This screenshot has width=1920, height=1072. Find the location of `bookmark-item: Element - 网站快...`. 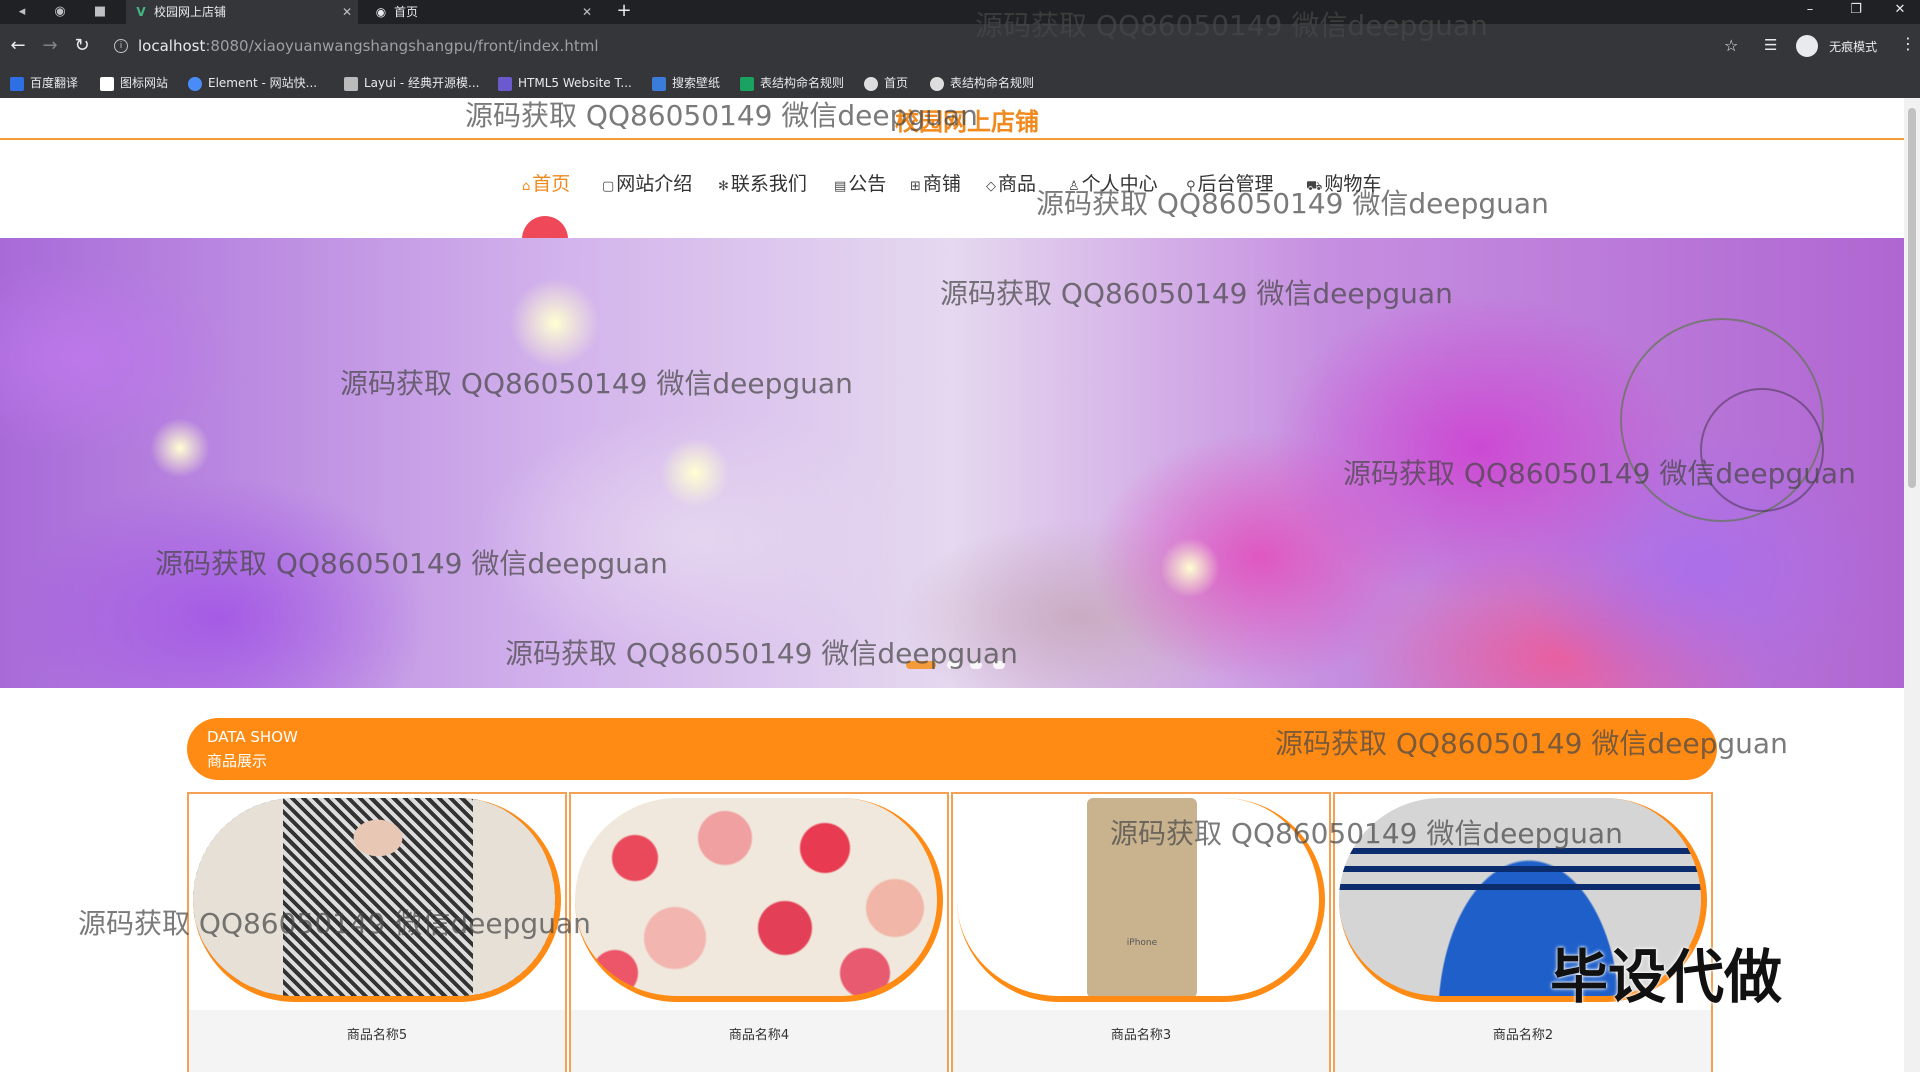

bookmark-item: Element - 网站快... is located at coordinates (252, 83).